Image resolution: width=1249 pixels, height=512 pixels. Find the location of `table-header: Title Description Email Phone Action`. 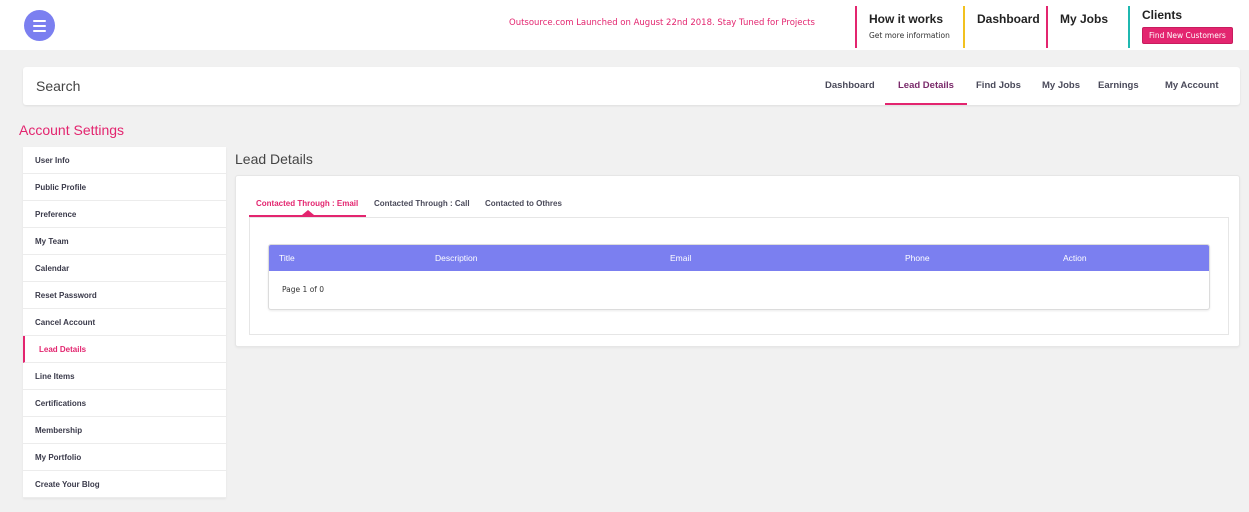

table-header: Title Description Email Phone Action is located at coordinates (739, 258).